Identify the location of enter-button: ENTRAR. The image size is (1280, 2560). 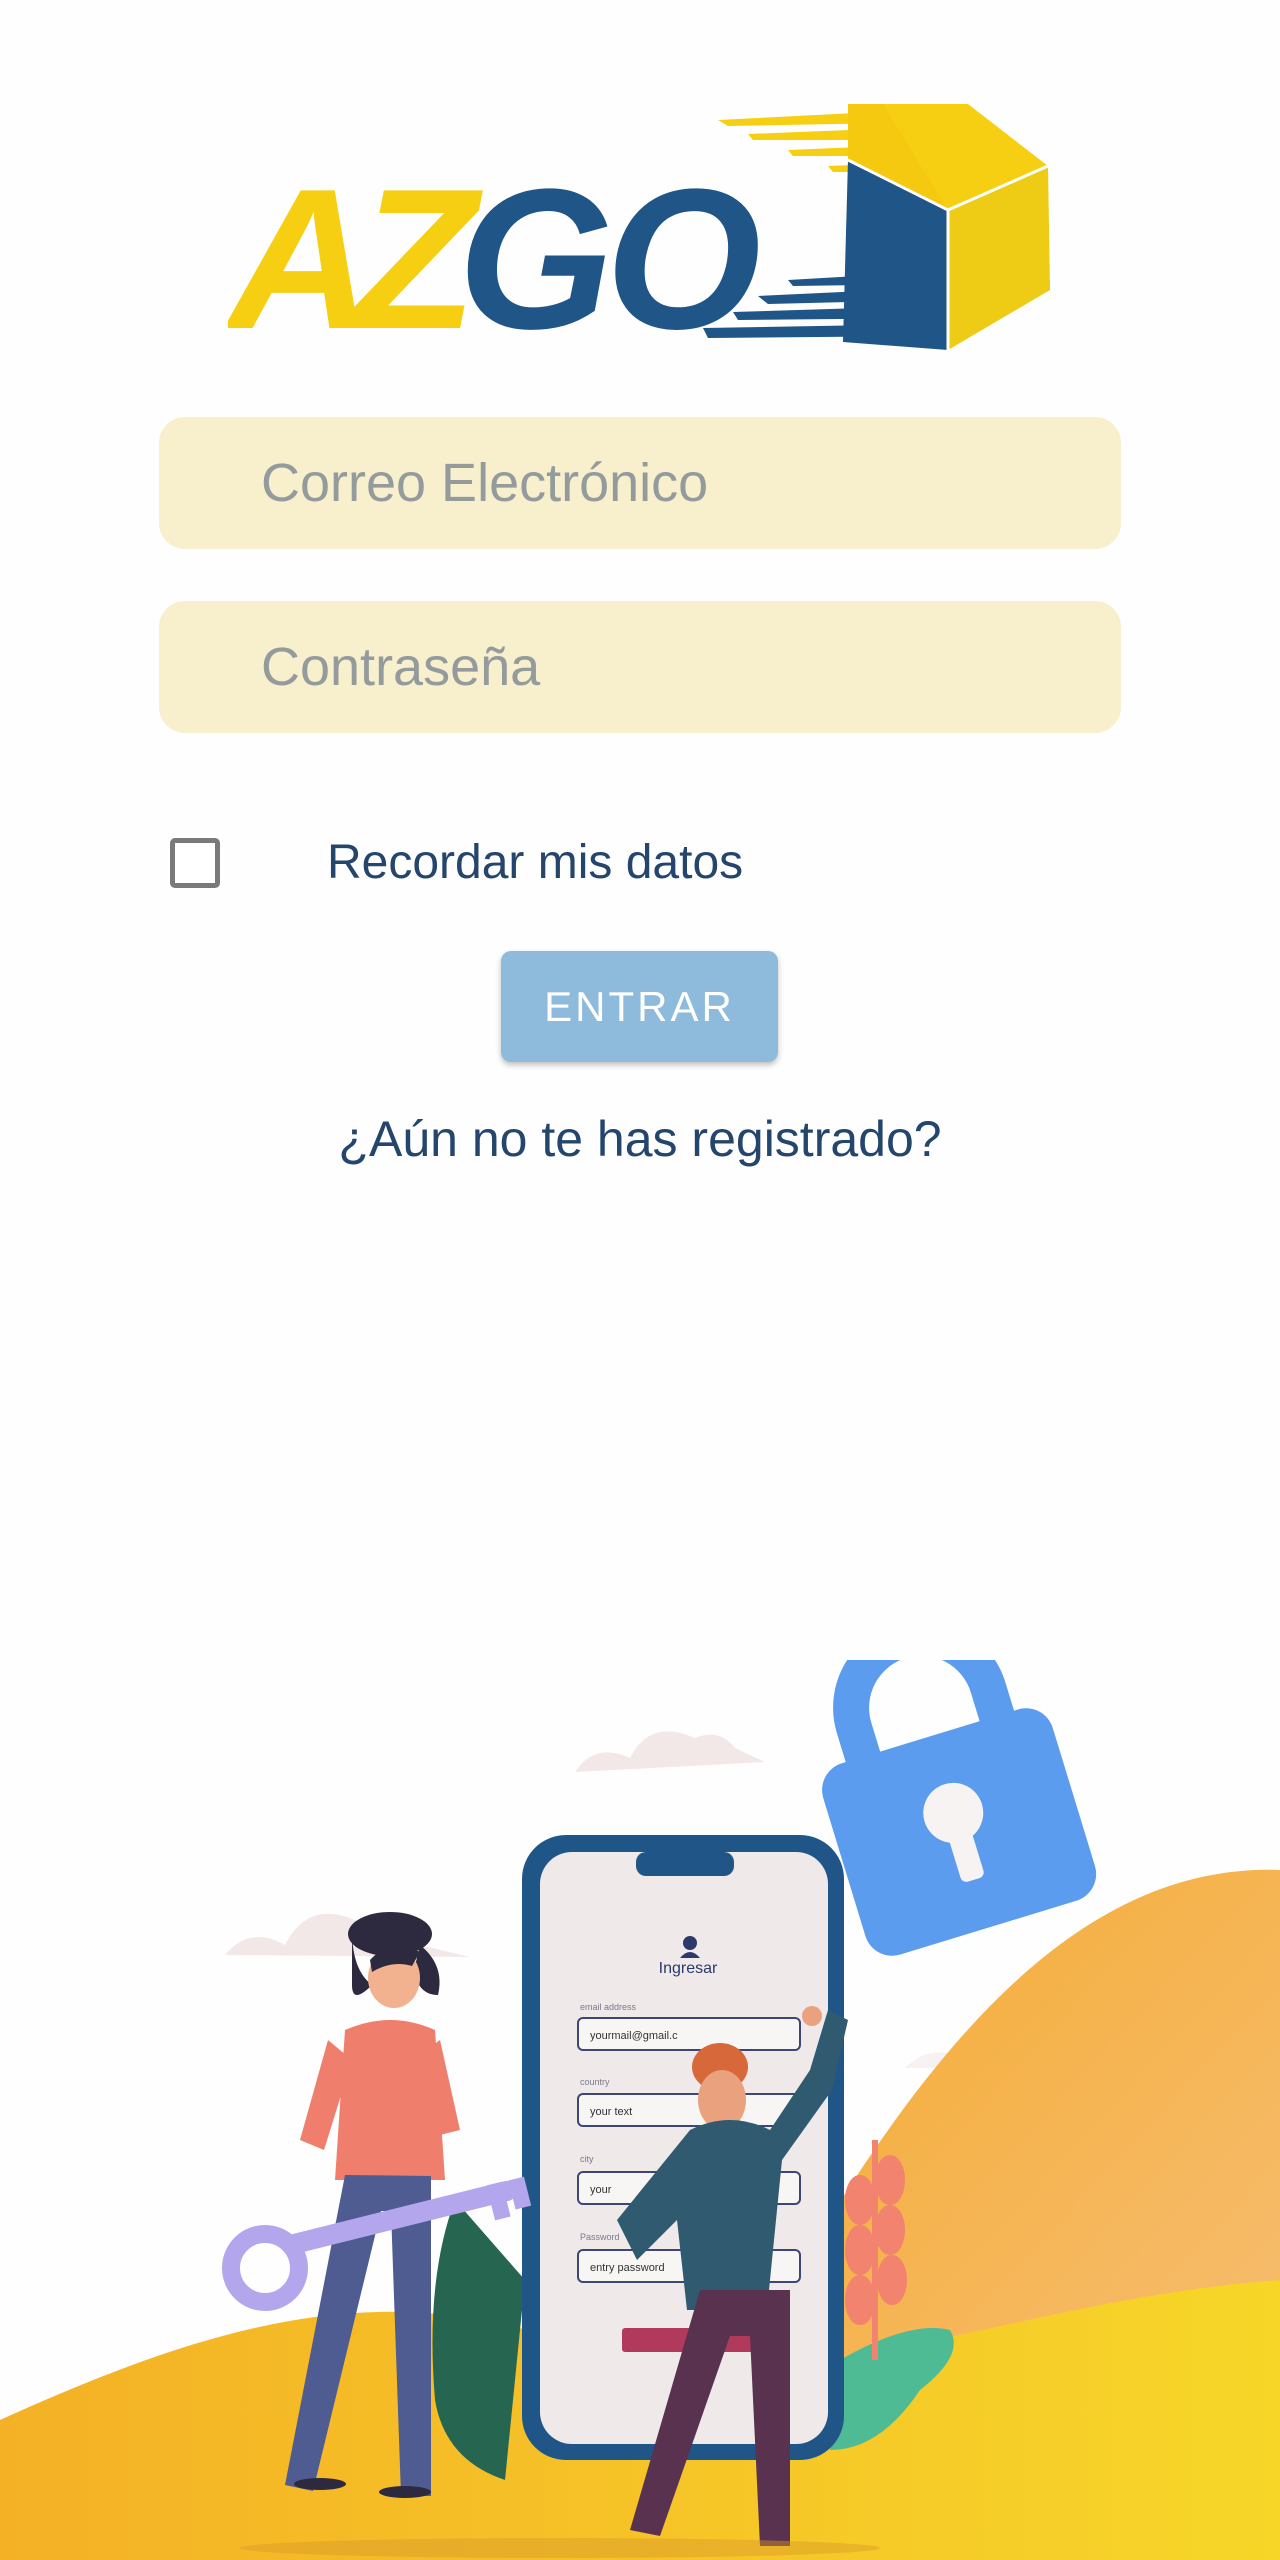
(639, 1006).